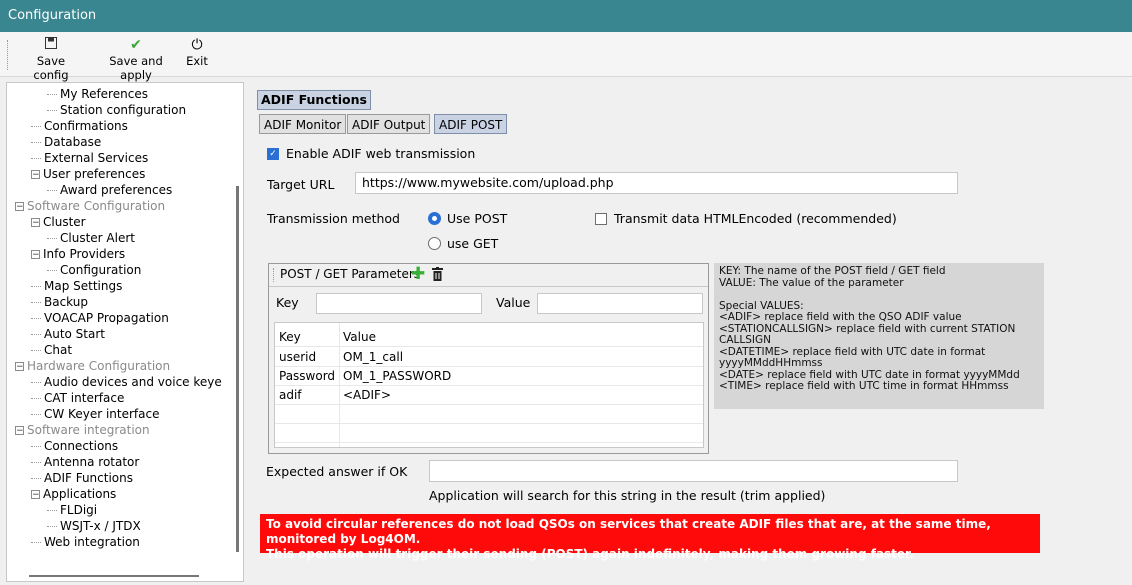  I want to click on exit-button: ⏻ Exit, so click(197, 52).